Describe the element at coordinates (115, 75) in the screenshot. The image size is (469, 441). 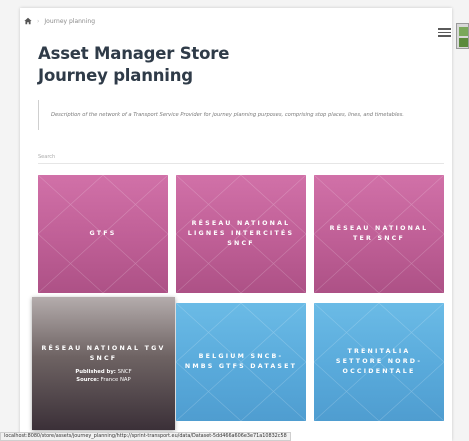
I see `page-title-line2: Journey planning` at that location.